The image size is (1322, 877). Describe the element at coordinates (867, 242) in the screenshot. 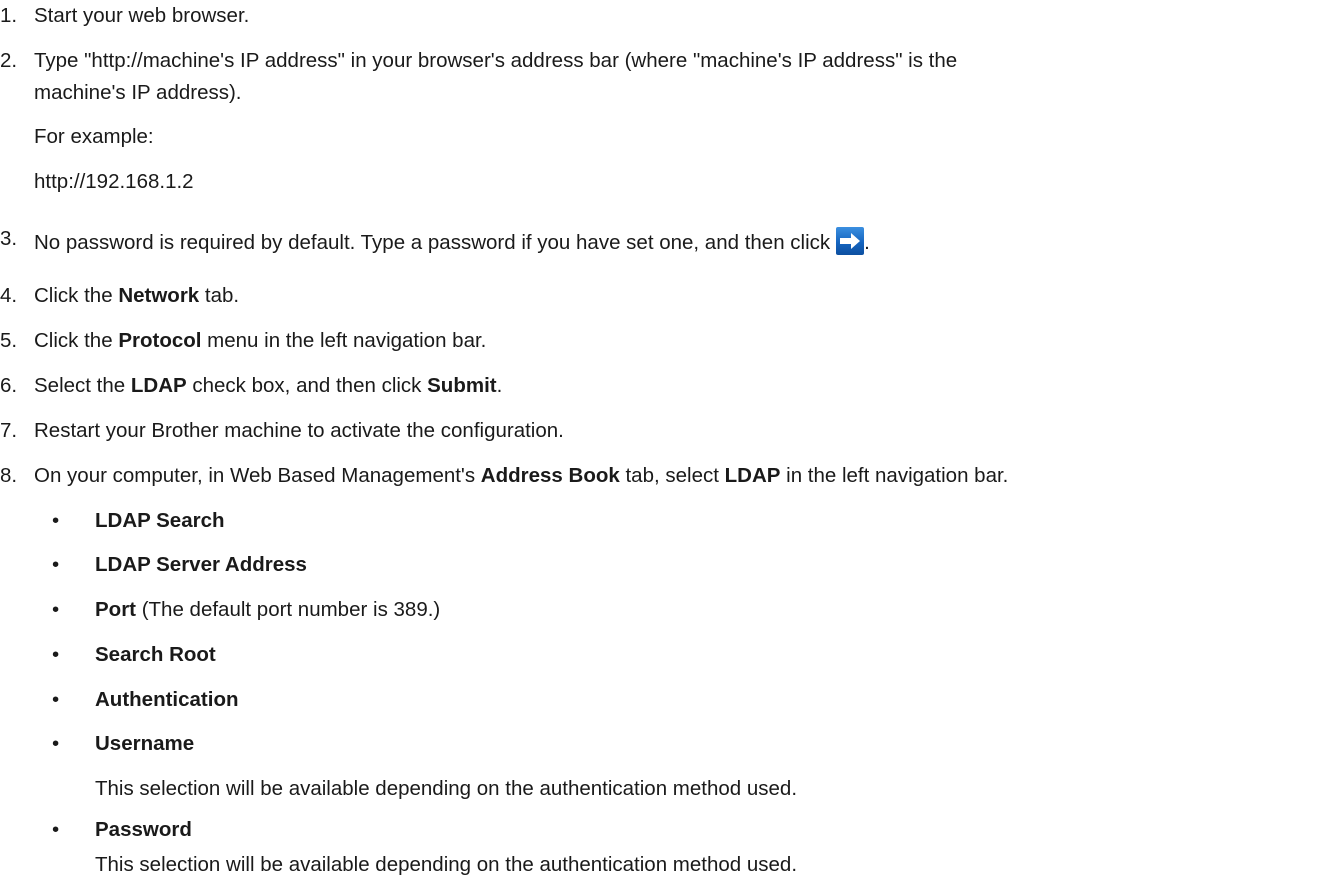

I see `step-text-end: .` at that location.